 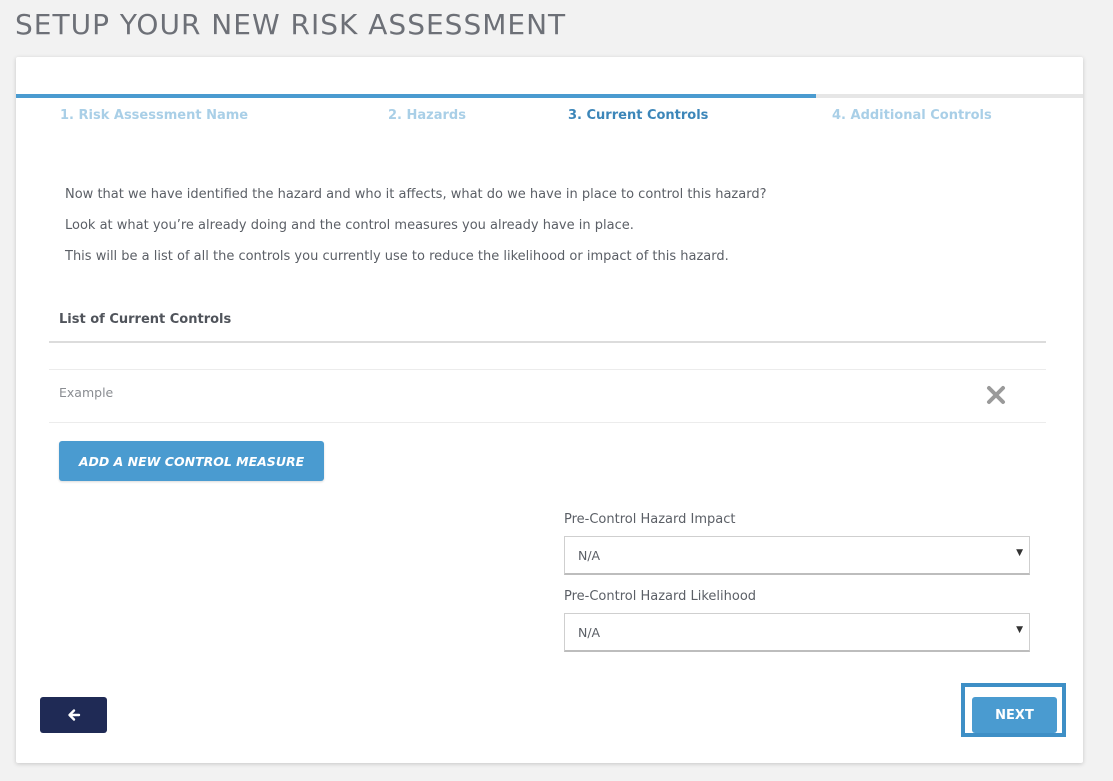 What do you see at coordinates (416, 96) in the screenshot?
I see `wizard-progress-fill` at bounding box center [416, 96].